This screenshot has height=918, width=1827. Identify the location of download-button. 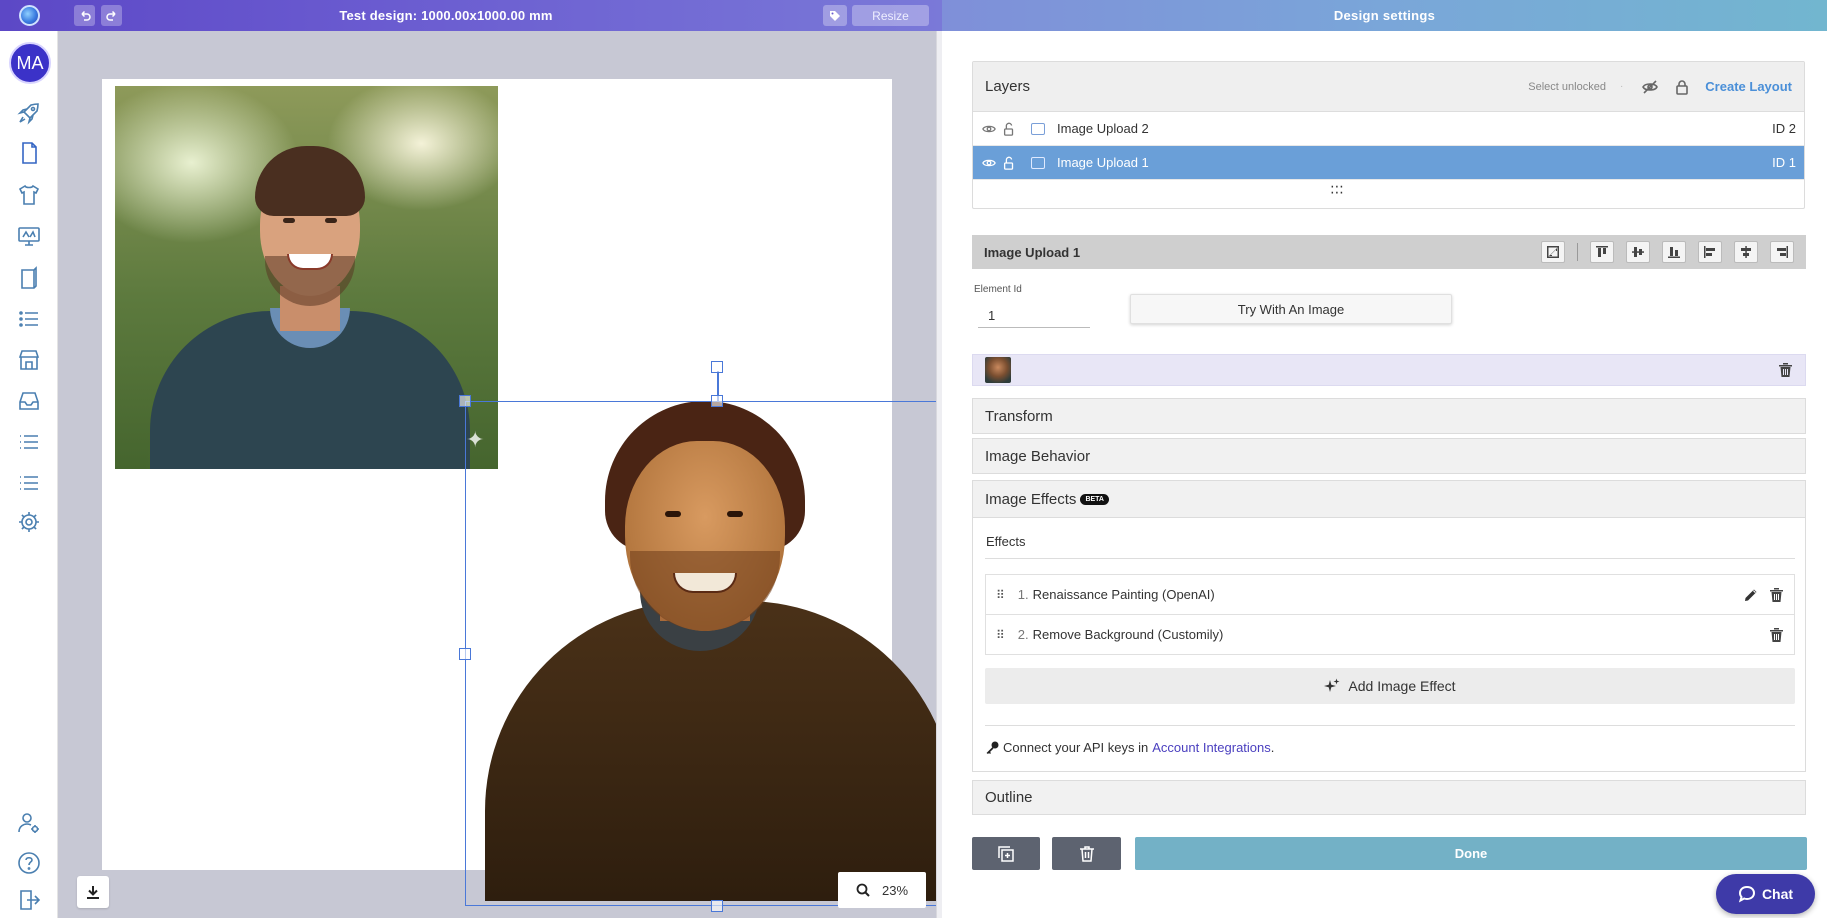
(93, 892).